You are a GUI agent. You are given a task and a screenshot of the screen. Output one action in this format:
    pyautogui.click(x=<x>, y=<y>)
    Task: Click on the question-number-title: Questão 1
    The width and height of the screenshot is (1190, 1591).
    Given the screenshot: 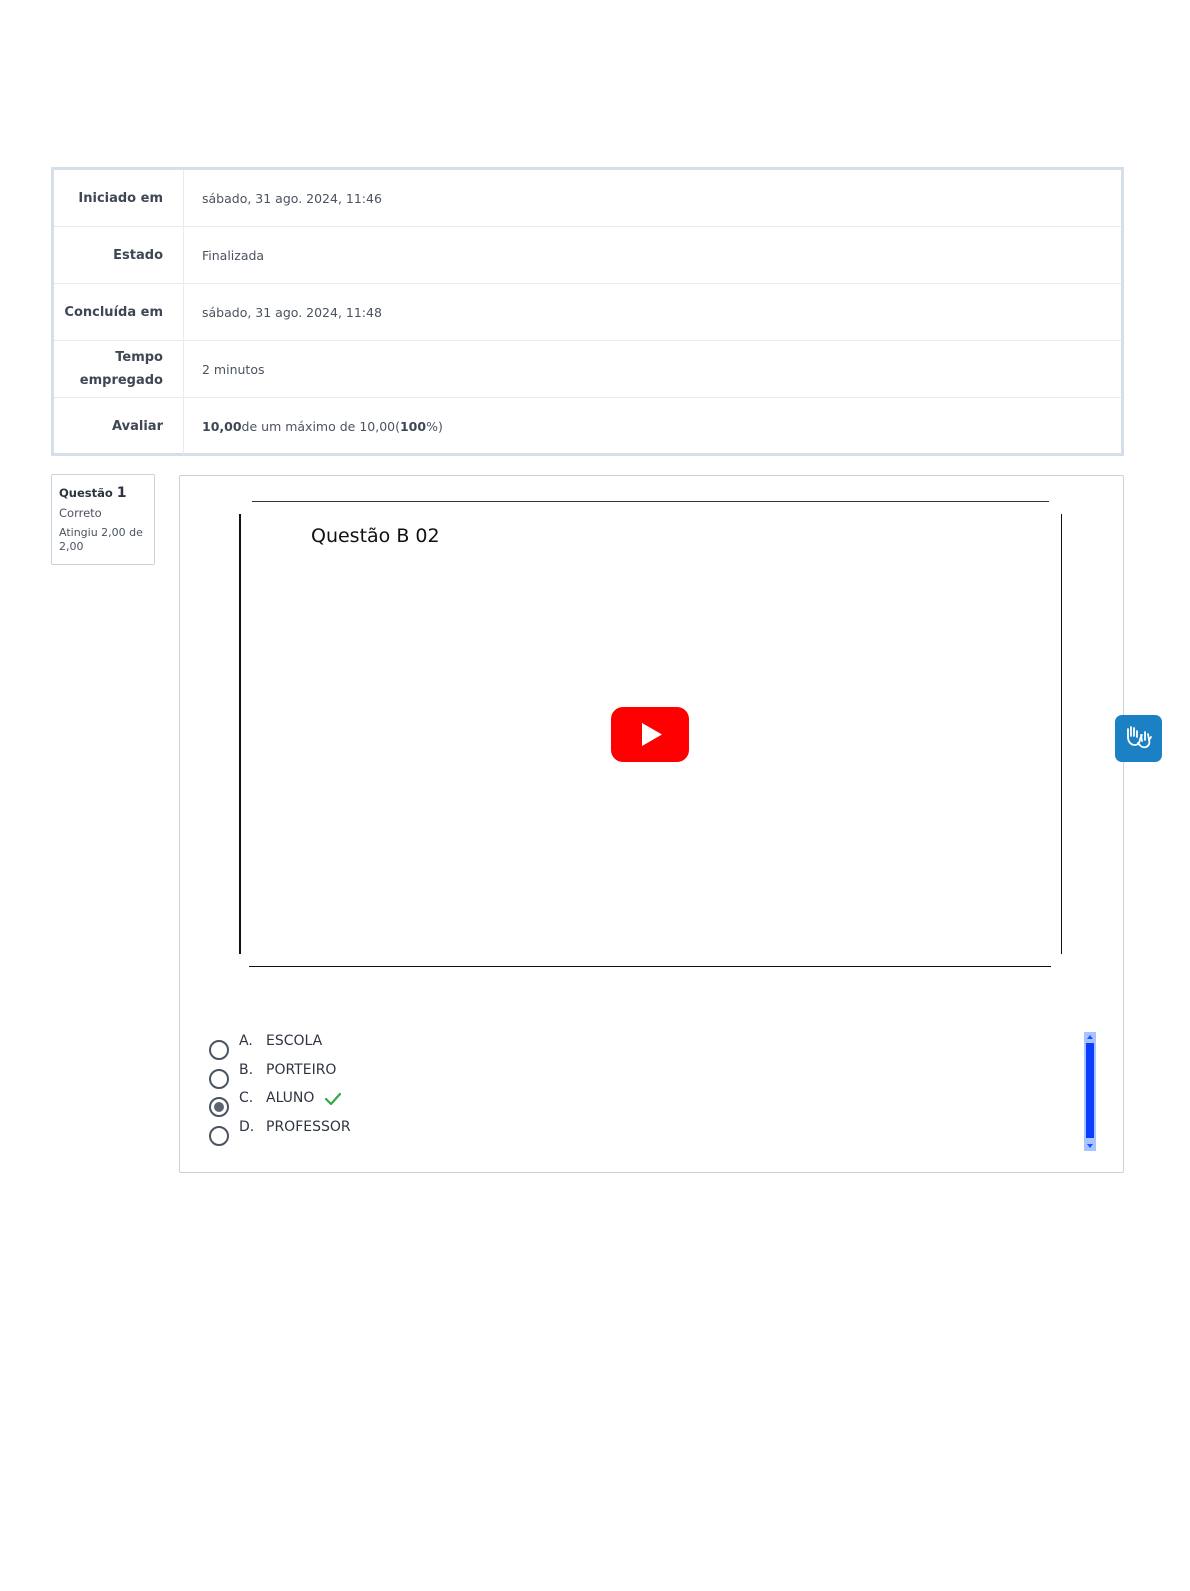 What is the action you would take?
    pyautogui.click(x=103, y=493)
    